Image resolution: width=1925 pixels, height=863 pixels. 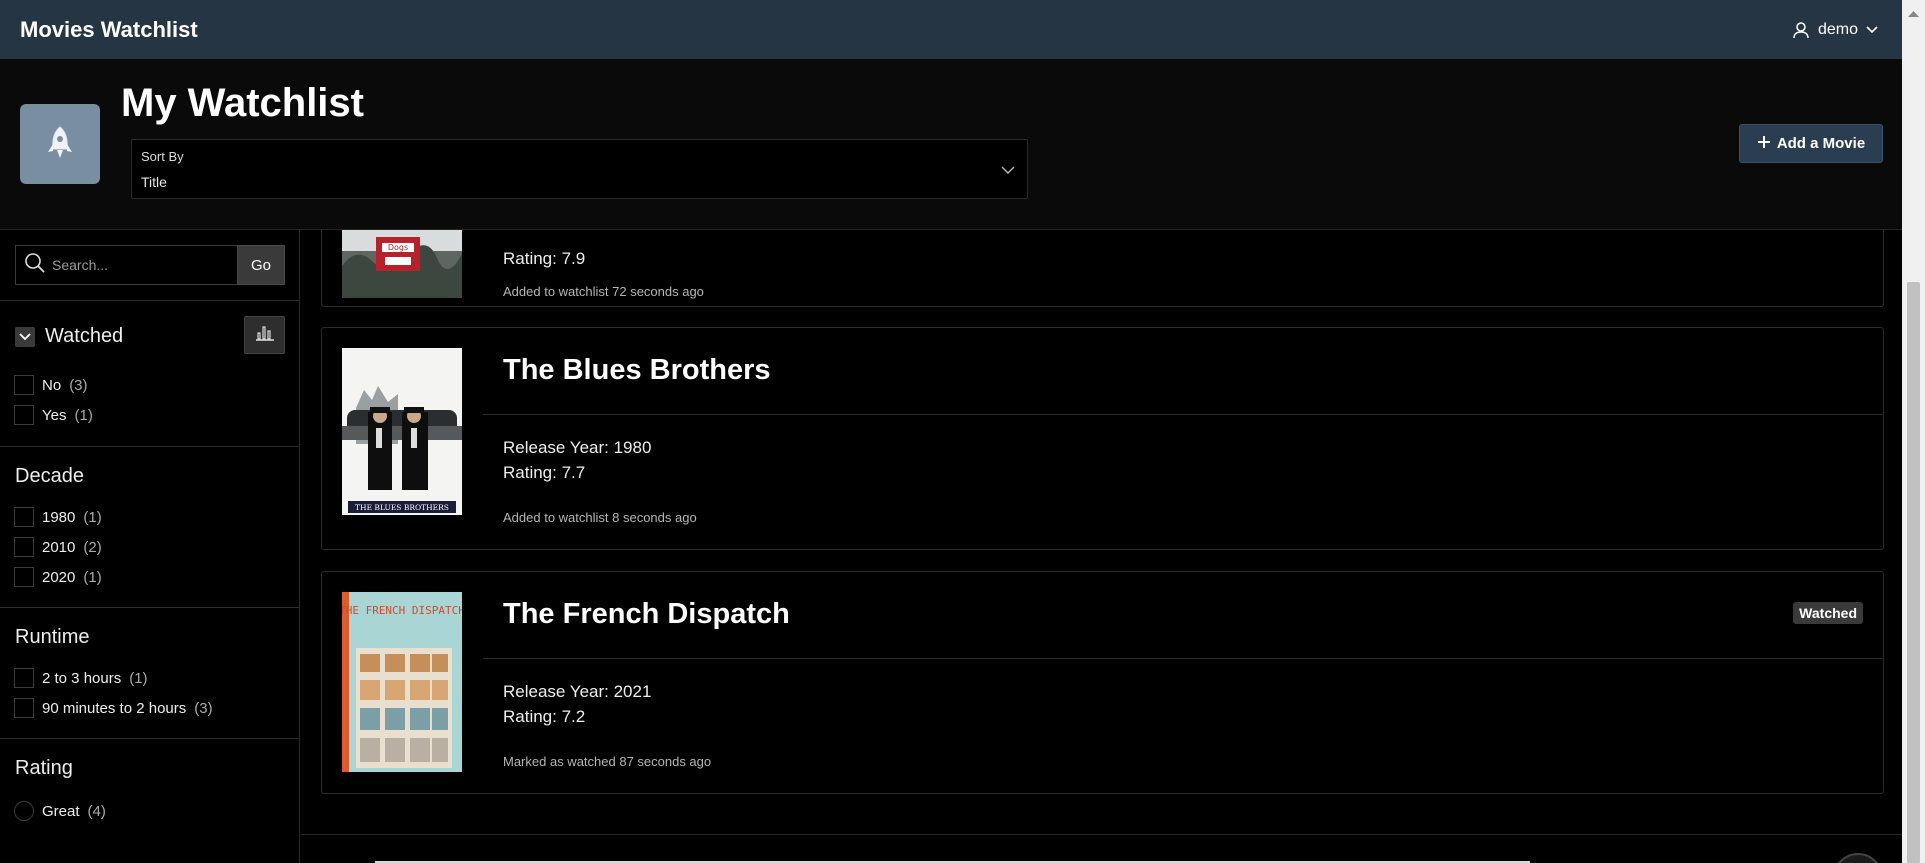 What do you see at coordinates (1821, 143) in the screenshot?
I see `add-movie-label: Add a Movie` at bounding box center [1821, 143].